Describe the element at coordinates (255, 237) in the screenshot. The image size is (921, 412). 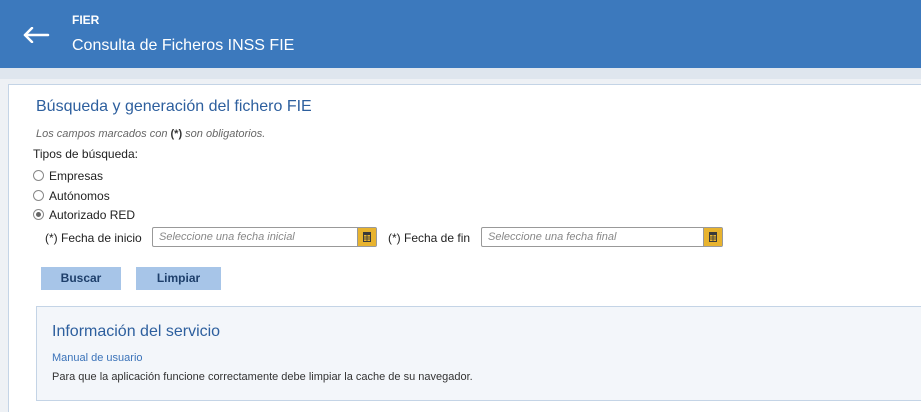
I see `start-date-input` at that location.